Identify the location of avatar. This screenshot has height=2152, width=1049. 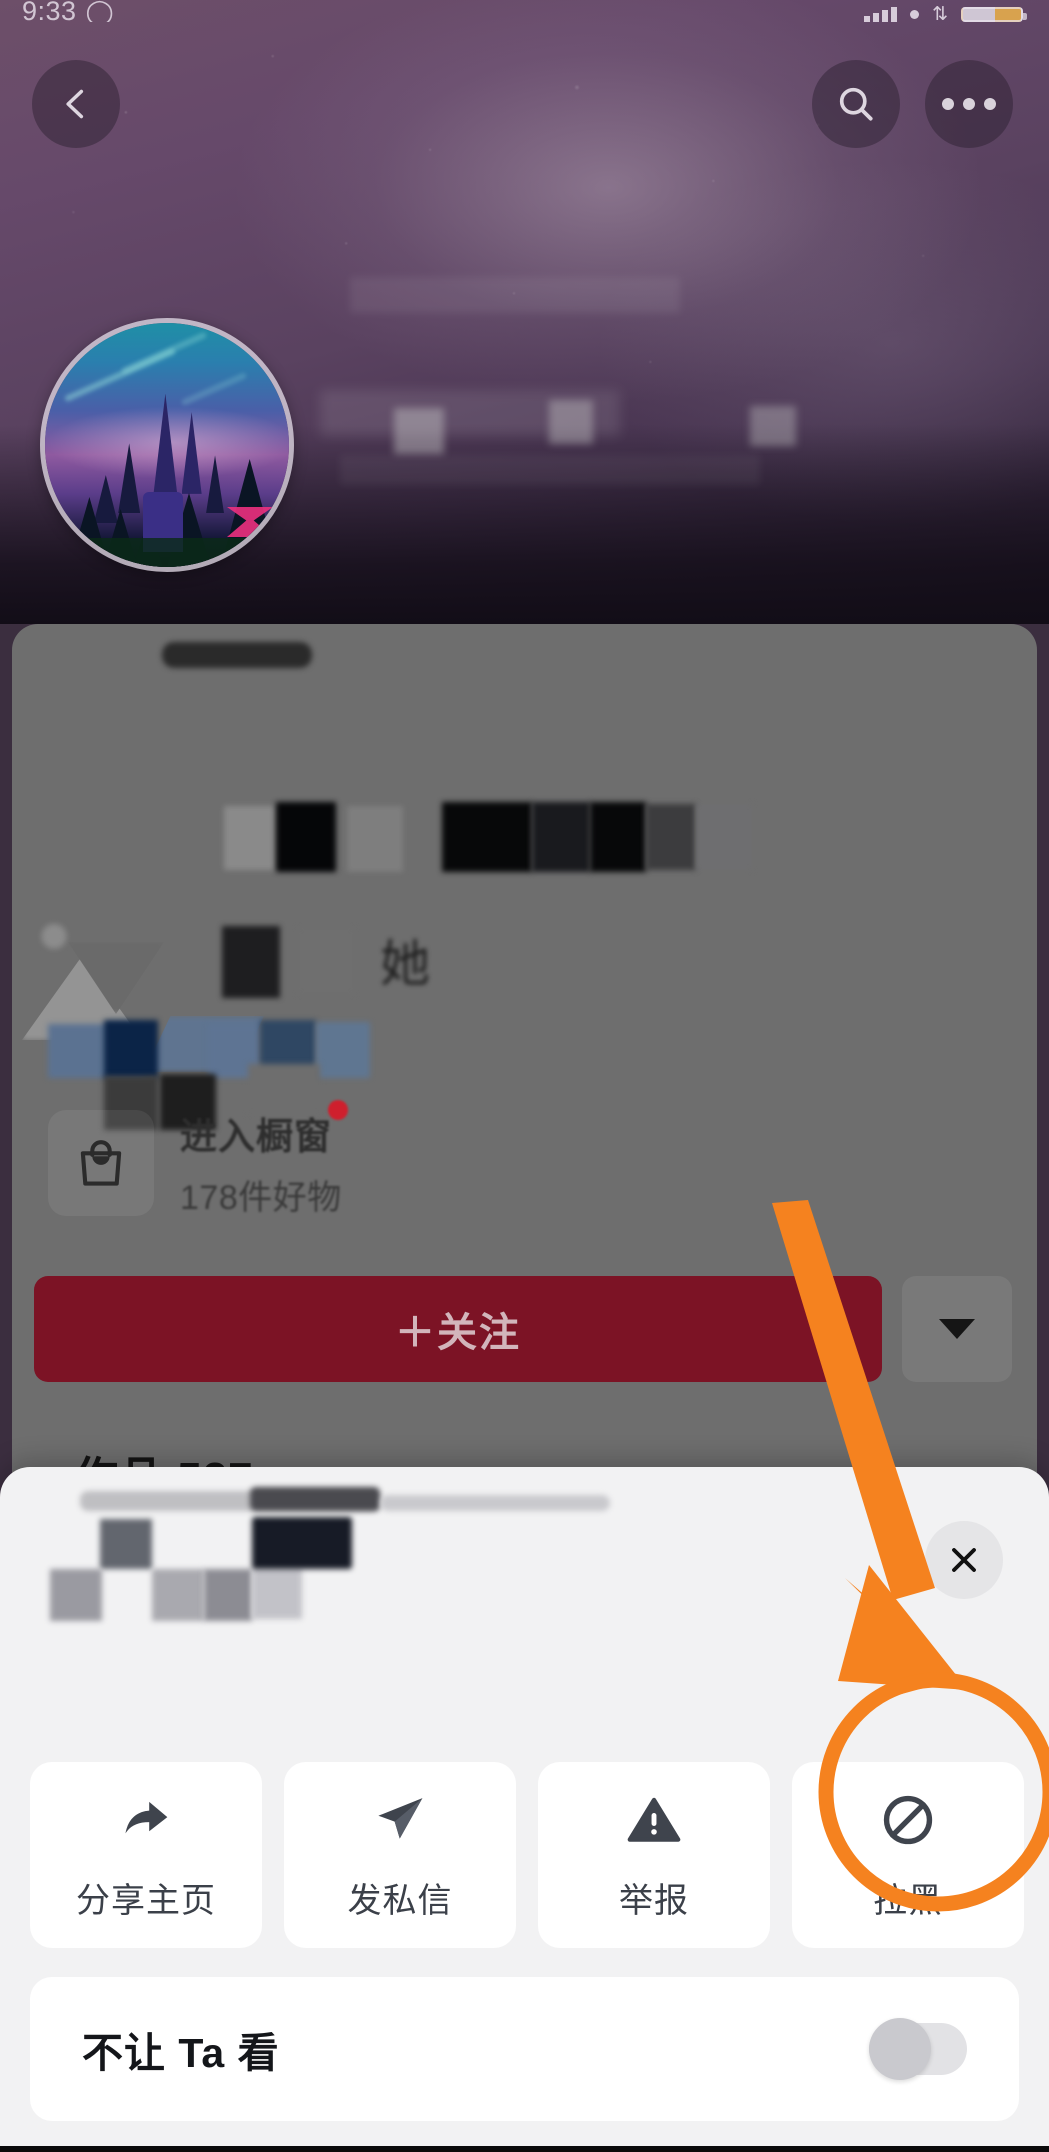
(167, 445).